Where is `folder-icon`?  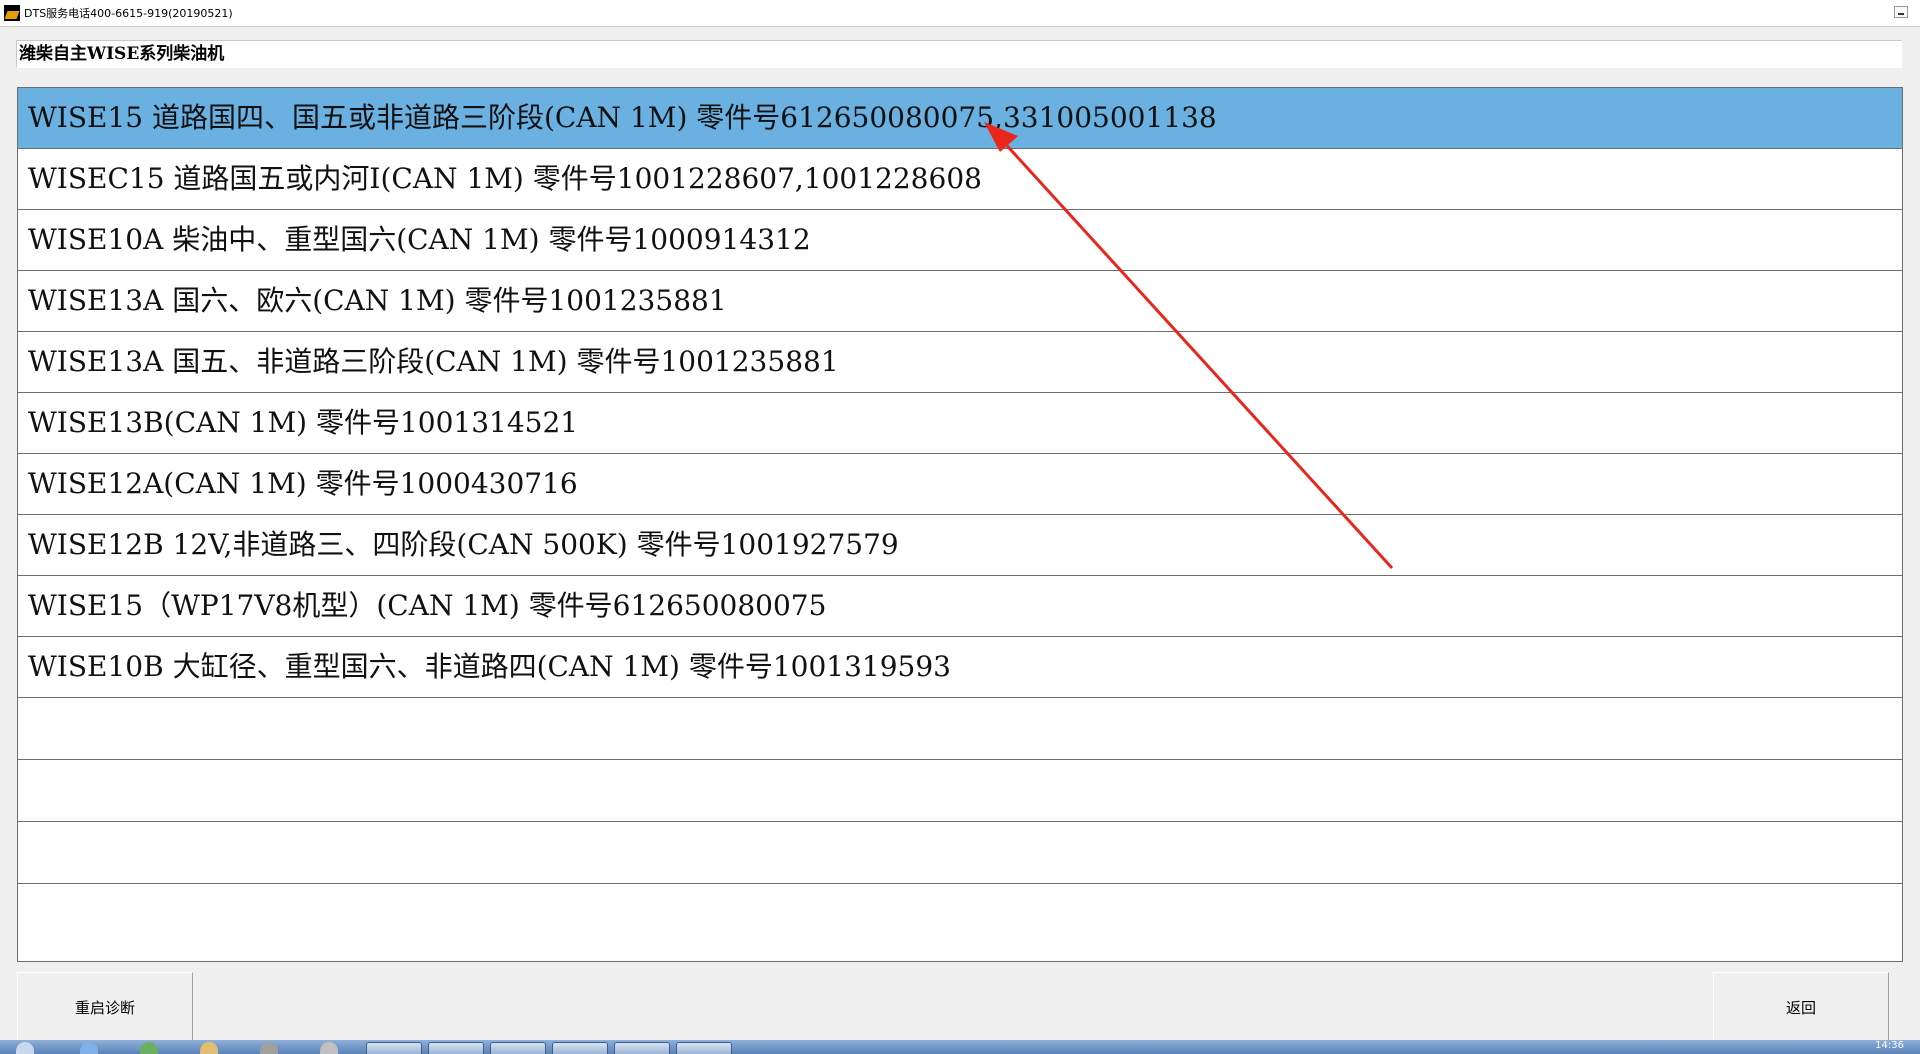 folder-icon is located at coordinates (209, 1048).